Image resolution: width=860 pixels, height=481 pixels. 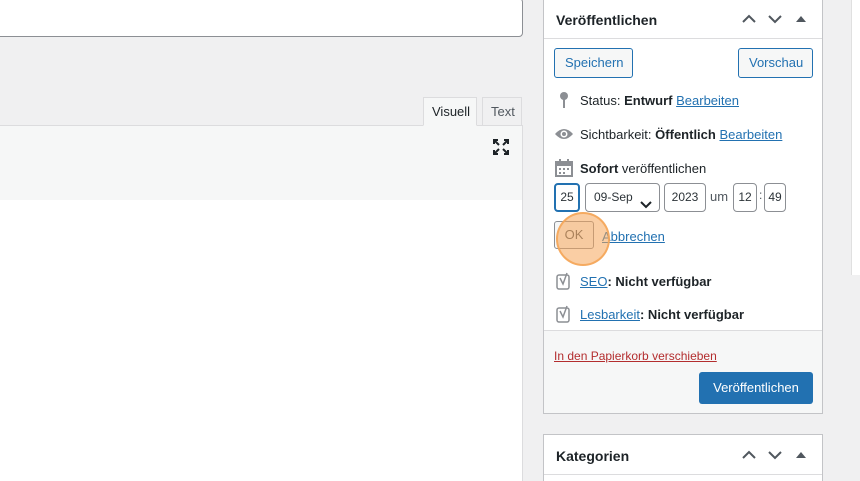 What do you see at coordinates (567, 197) in the screenshot?
I see `day-input: 25` at bounding box center [567, 197].